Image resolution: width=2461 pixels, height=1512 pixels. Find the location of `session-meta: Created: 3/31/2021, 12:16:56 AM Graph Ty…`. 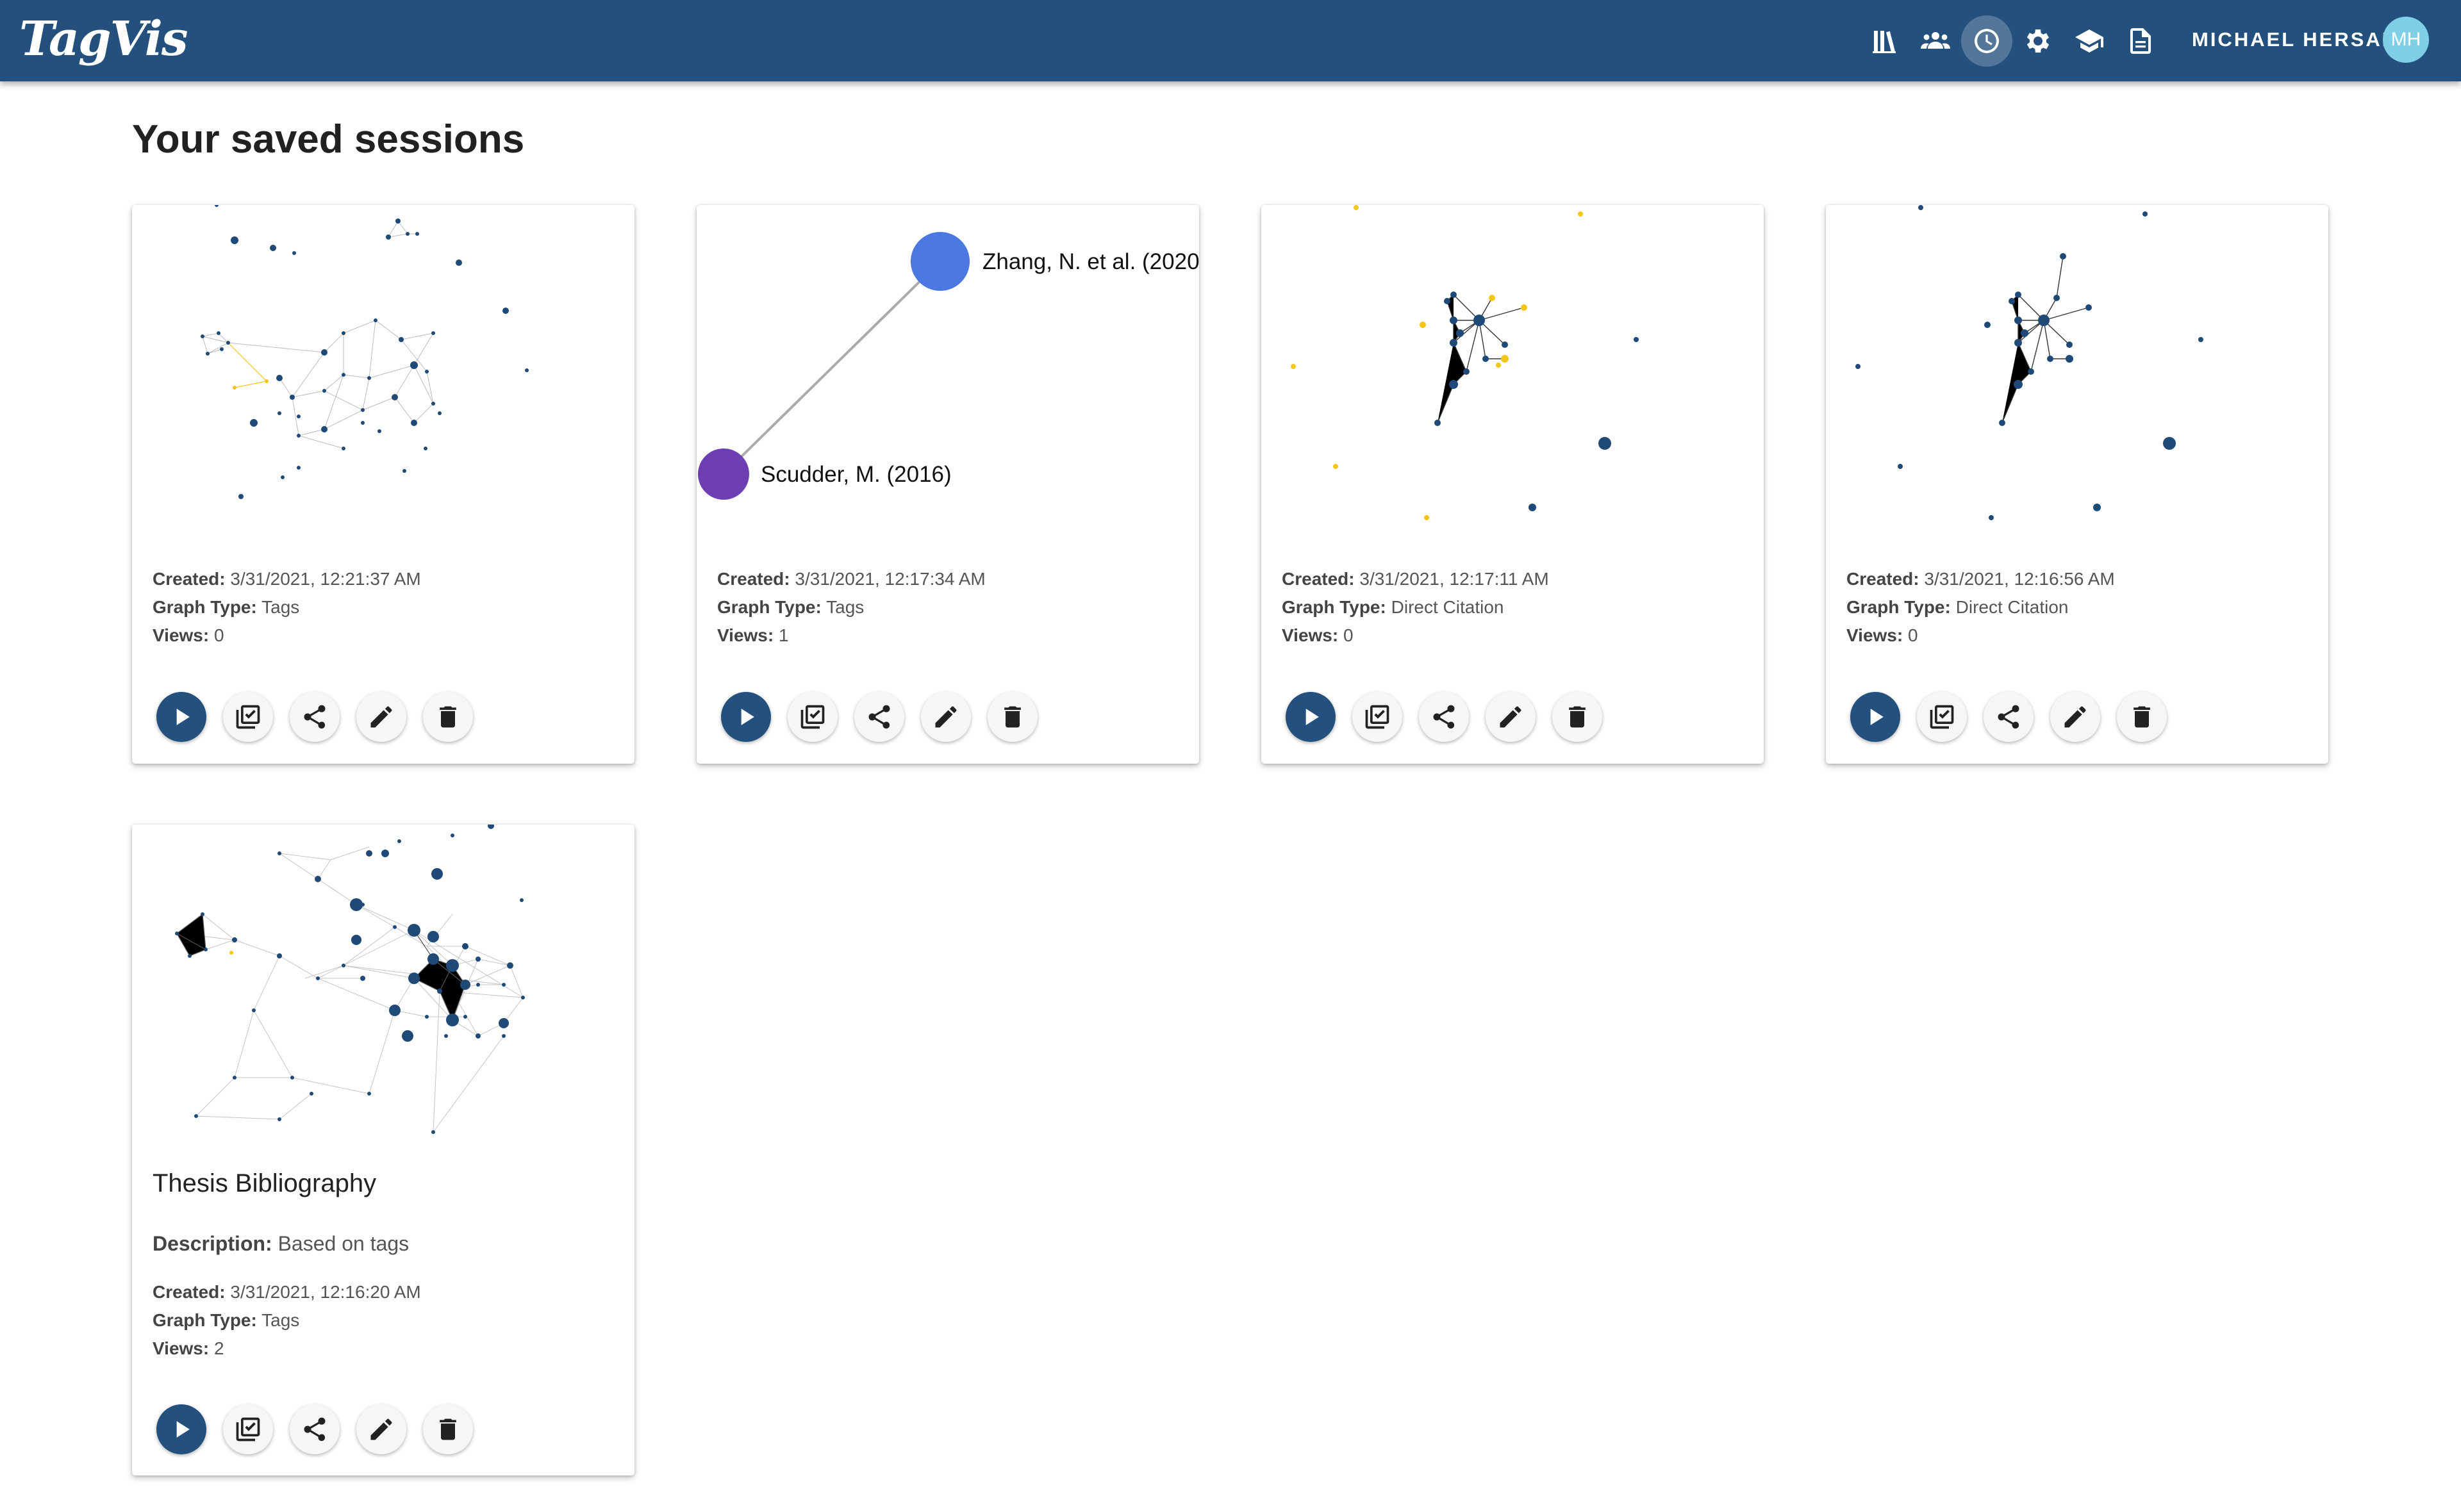

session-meta: Created: 3/31/2021, 12:16:56 AM Graph Ty… is located at coordinates (1980, 607).